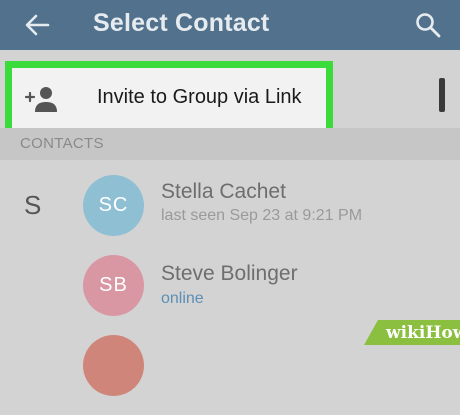  I want to click on avatar, so click(113, 365).